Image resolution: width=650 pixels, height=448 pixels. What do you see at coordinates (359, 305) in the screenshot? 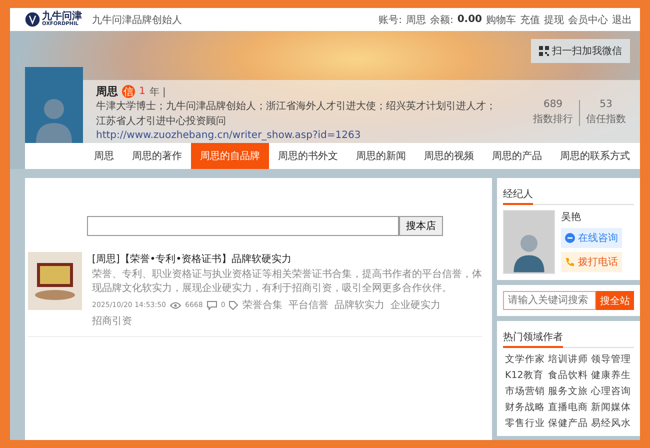
I see `article-tag-link: 品牌软实力` at bounding box center [359, 305].